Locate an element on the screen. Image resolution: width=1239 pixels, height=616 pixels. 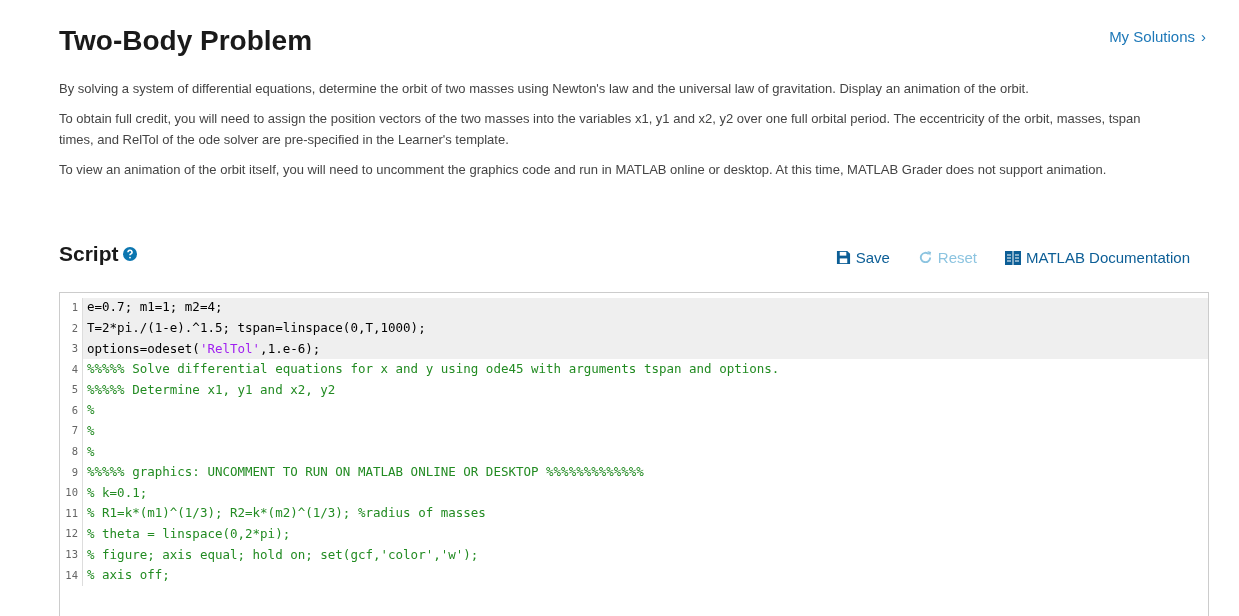
save-icon is located at coordinates (843, 258).